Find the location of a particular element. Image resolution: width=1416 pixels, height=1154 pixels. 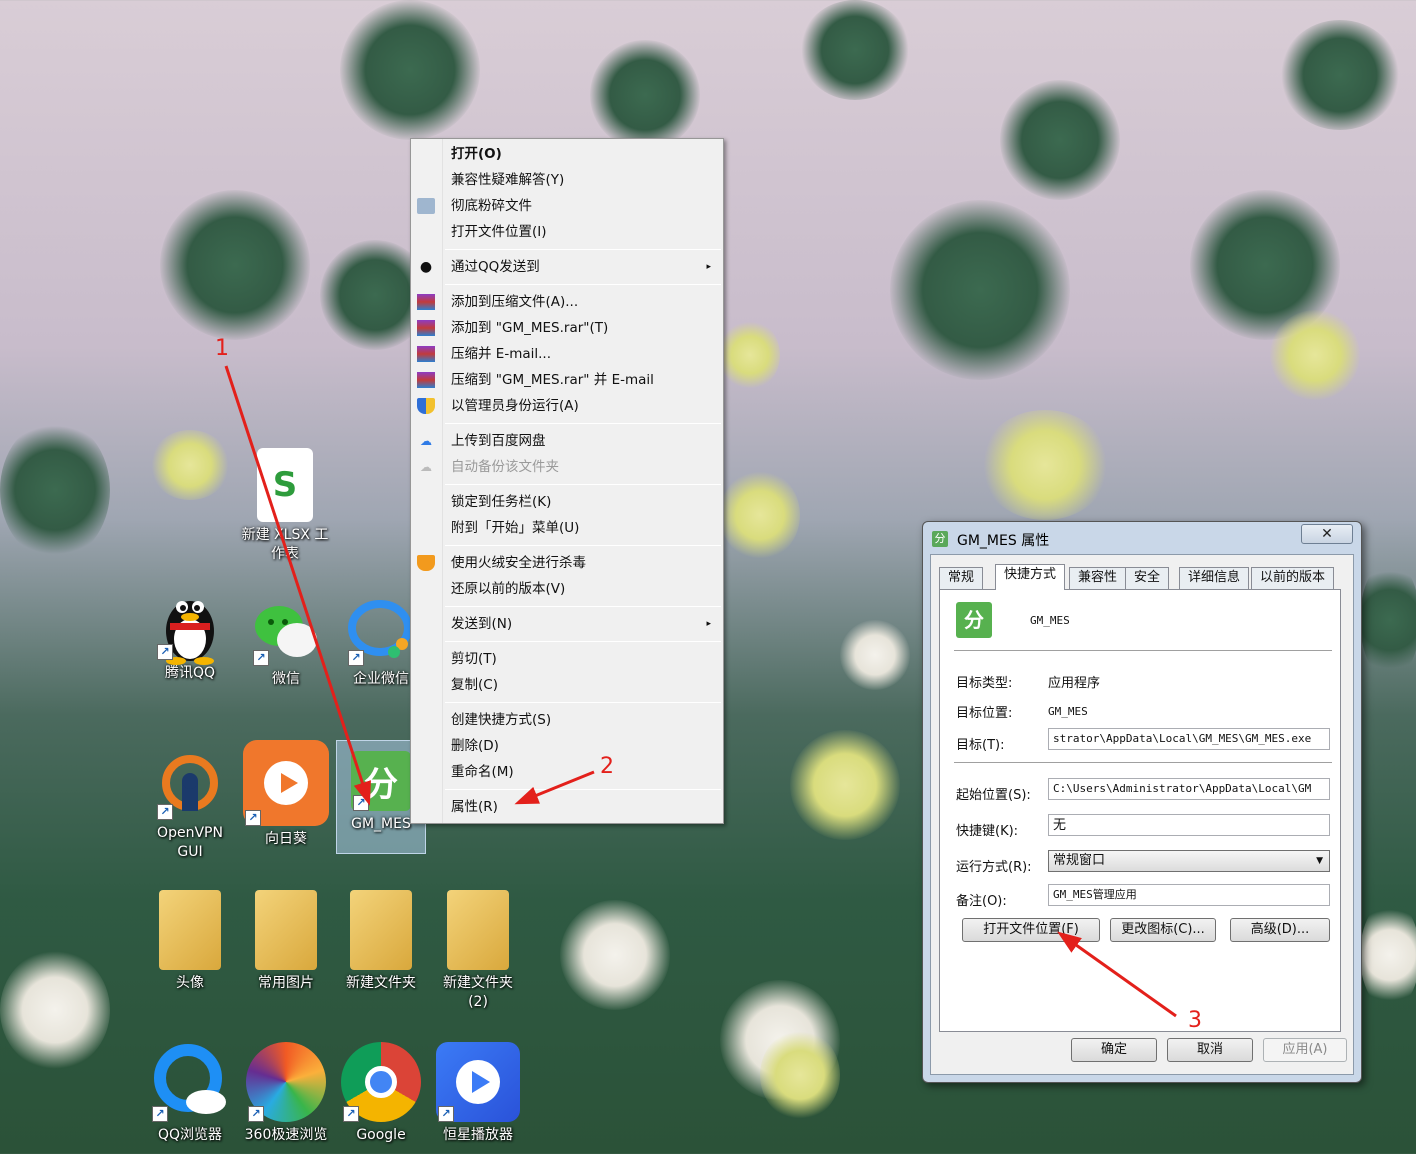

menu-item-open-location: 打开文件位置(I) is located at coordinates (567, 232).